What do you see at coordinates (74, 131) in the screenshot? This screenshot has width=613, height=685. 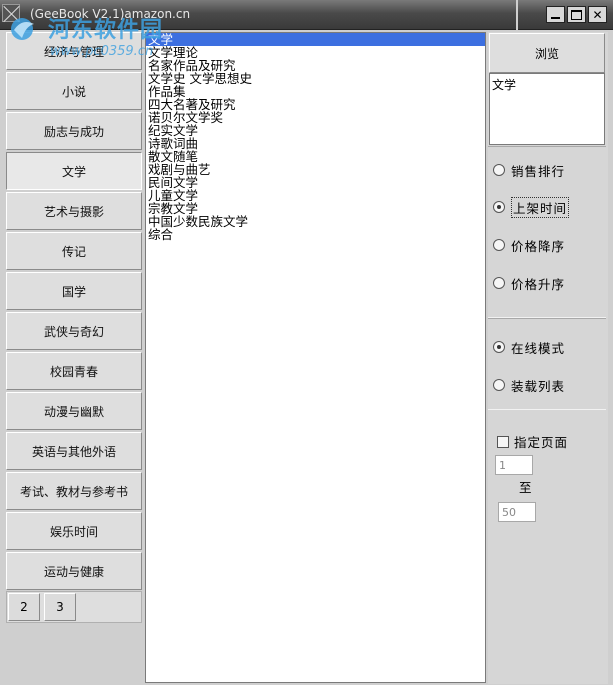 I see `category-button: 励志与成功` at bounding box center [74, 131].